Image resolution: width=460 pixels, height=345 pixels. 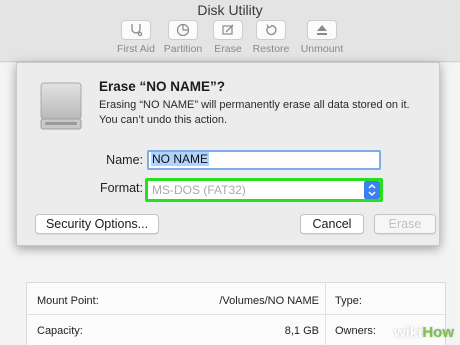 I want to click on window-title: Disk Utility, so click(x=230, y=10).